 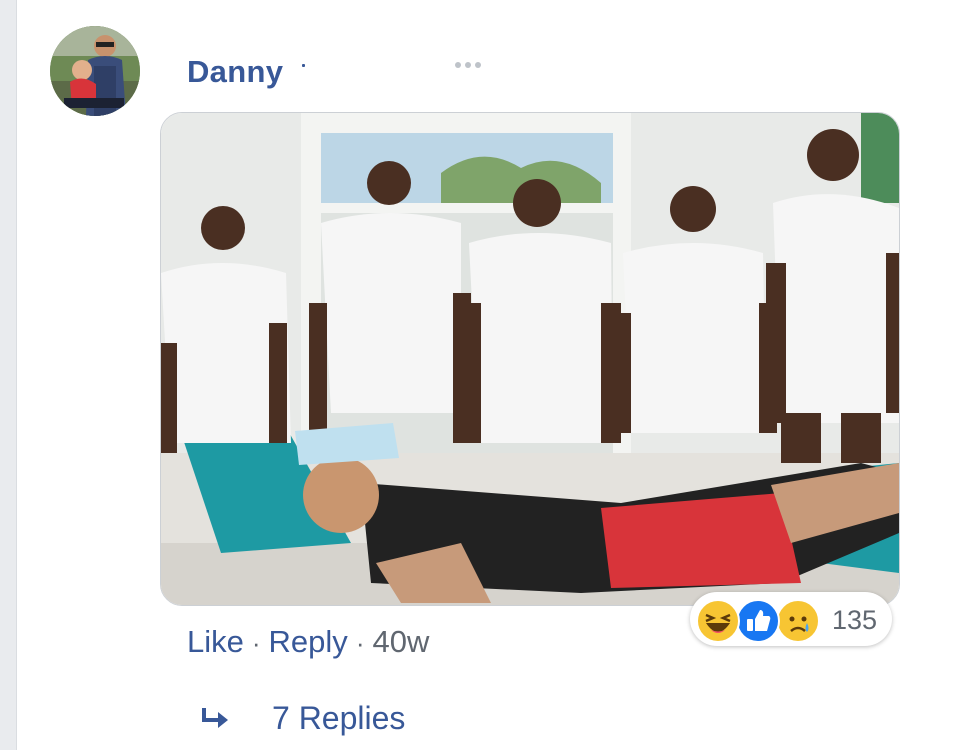 I want to click on reactions-summary: 135, so click(x=791, y=619).